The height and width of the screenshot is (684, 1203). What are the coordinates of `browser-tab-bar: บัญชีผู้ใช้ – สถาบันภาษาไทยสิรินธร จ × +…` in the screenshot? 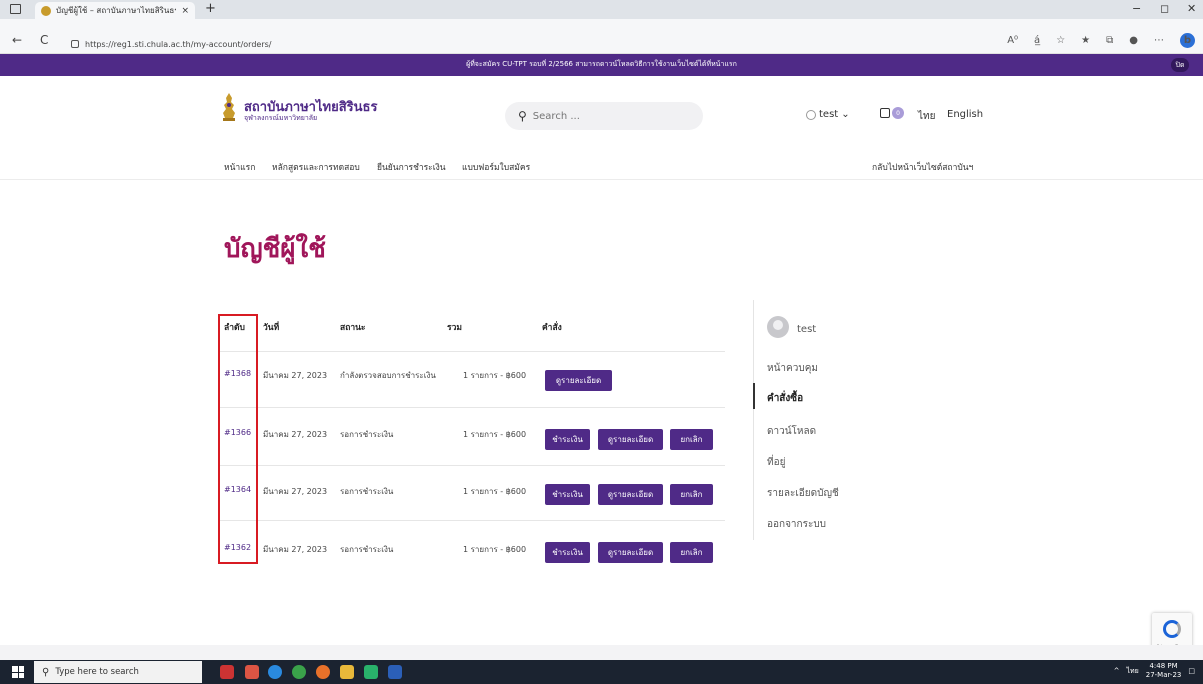 It's located at (601, 9).